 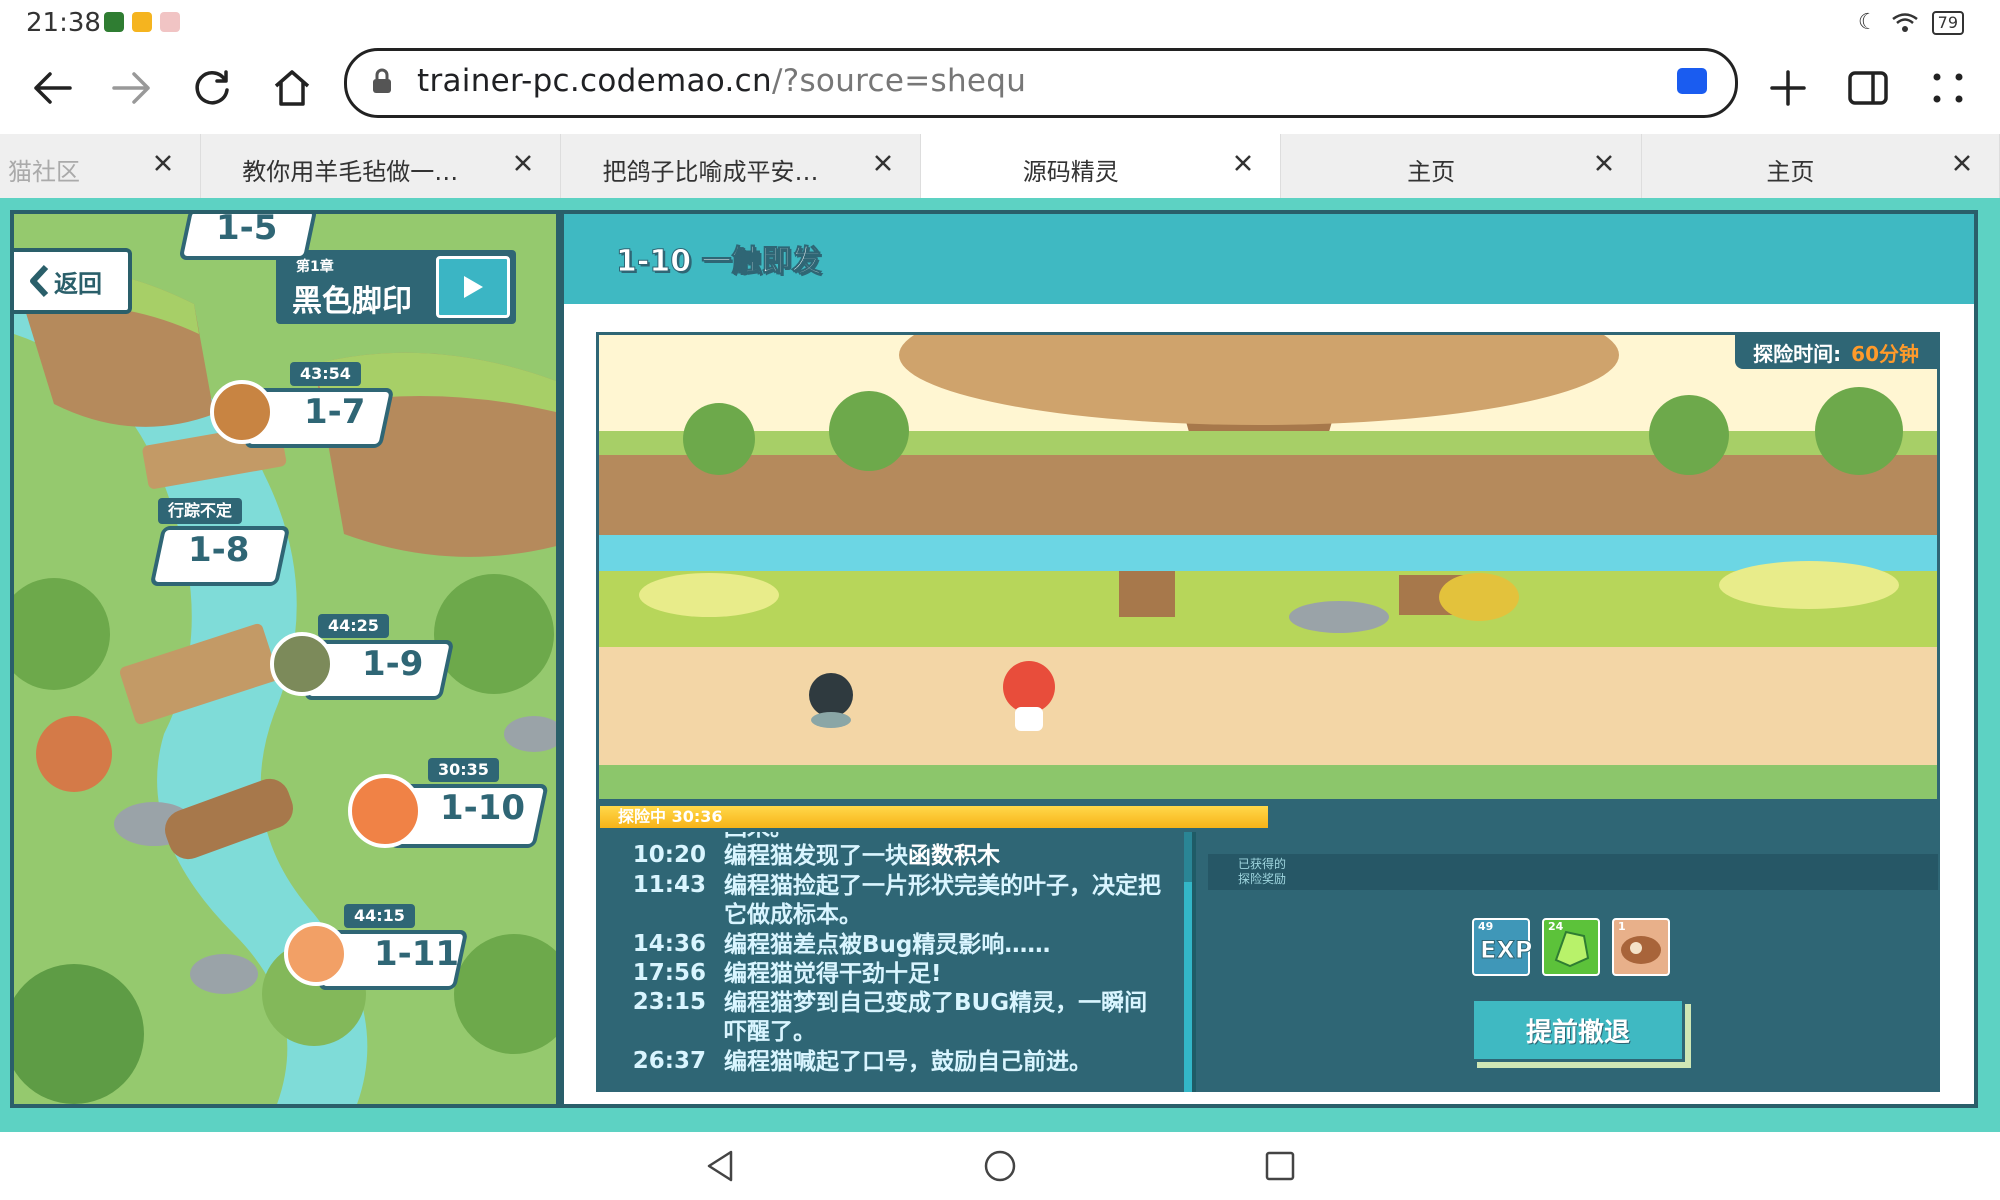 I want to click on sidebar-toggle-button, so click(x=1868, y=88).